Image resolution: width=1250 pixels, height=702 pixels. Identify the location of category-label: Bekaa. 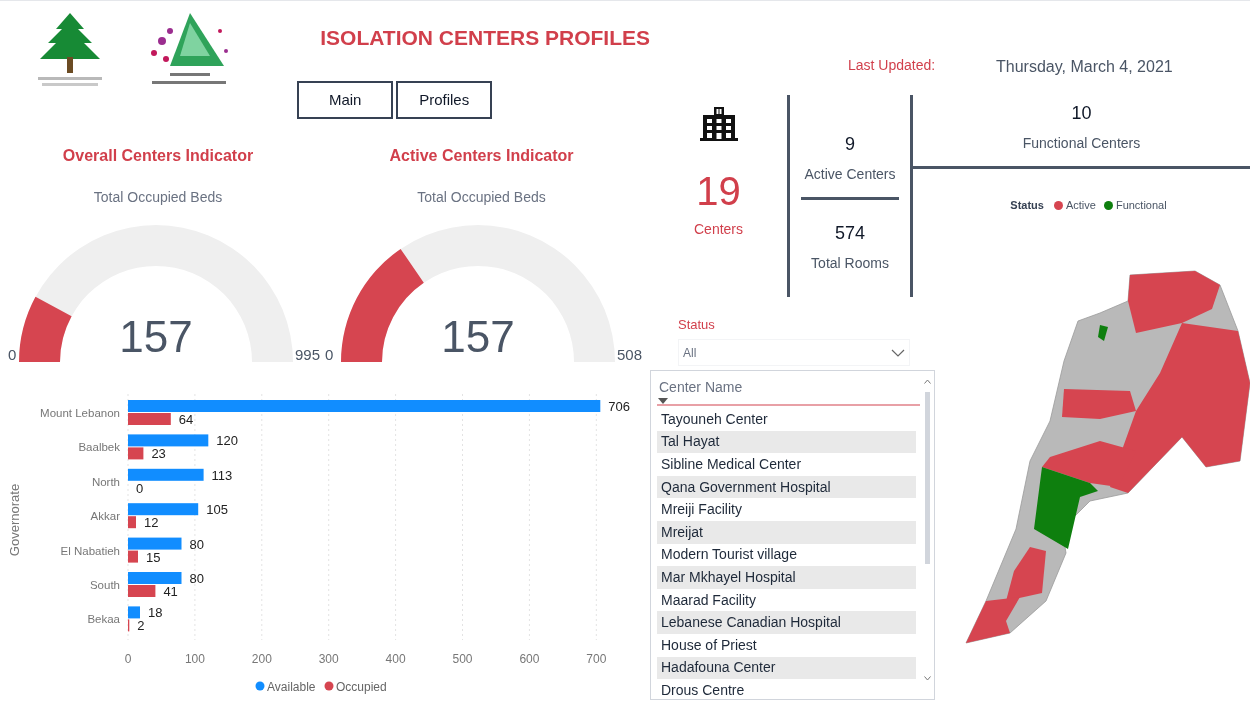
(103, 619).